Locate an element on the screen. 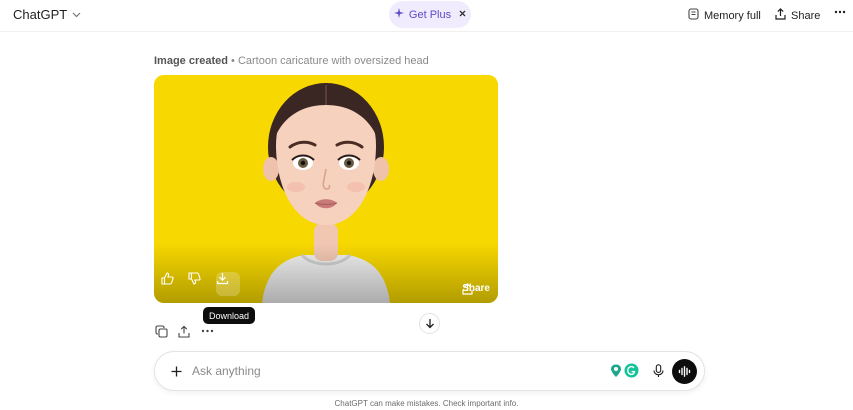 The width and height of the screenshot is (853, 410). dictate-button is located at coordinates (658, 371).